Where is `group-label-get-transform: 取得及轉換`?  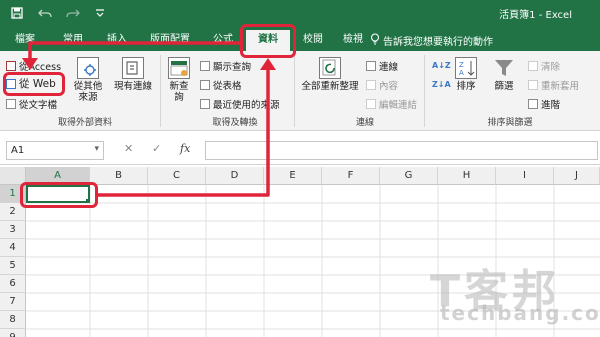 group-label-get-transform: 取得及轉換 is located at coordinates (235, 123).